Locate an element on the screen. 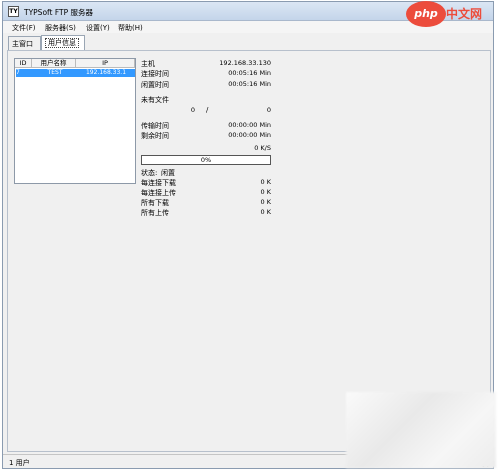  transfer-time-label: 传输时间 is located at coordinates (155, 126).